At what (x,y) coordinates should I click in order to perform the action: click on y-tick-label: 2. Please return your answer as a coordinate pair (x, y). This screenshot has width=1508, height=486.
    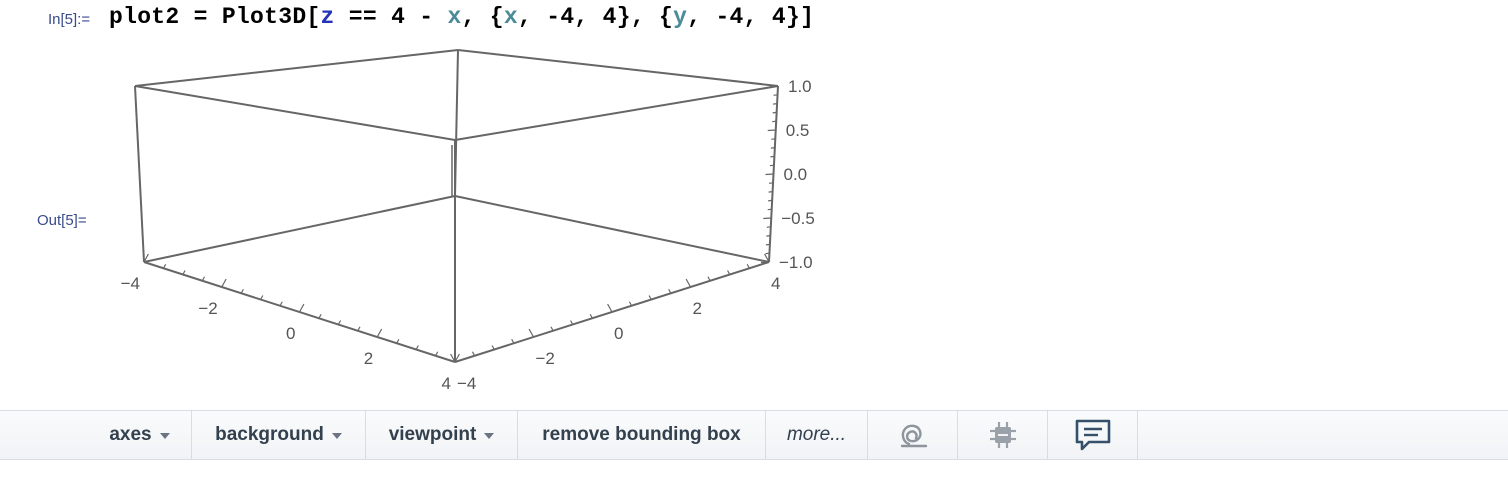
    Looking at the image, I should click on (697, 308).